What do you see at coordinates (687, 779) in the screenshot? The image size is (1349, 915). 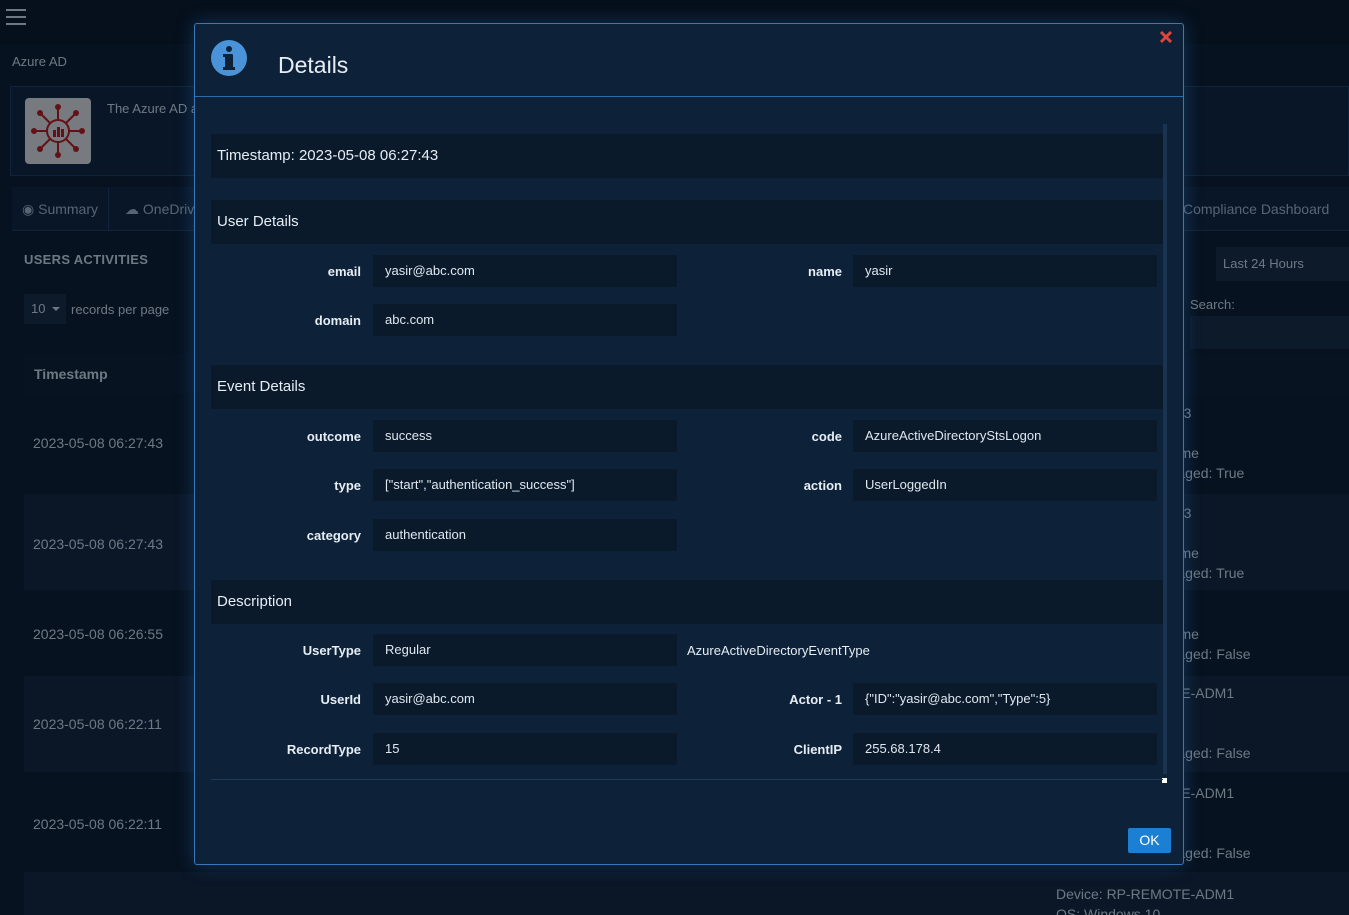 I see `divider` at bounding box center [687, 779].